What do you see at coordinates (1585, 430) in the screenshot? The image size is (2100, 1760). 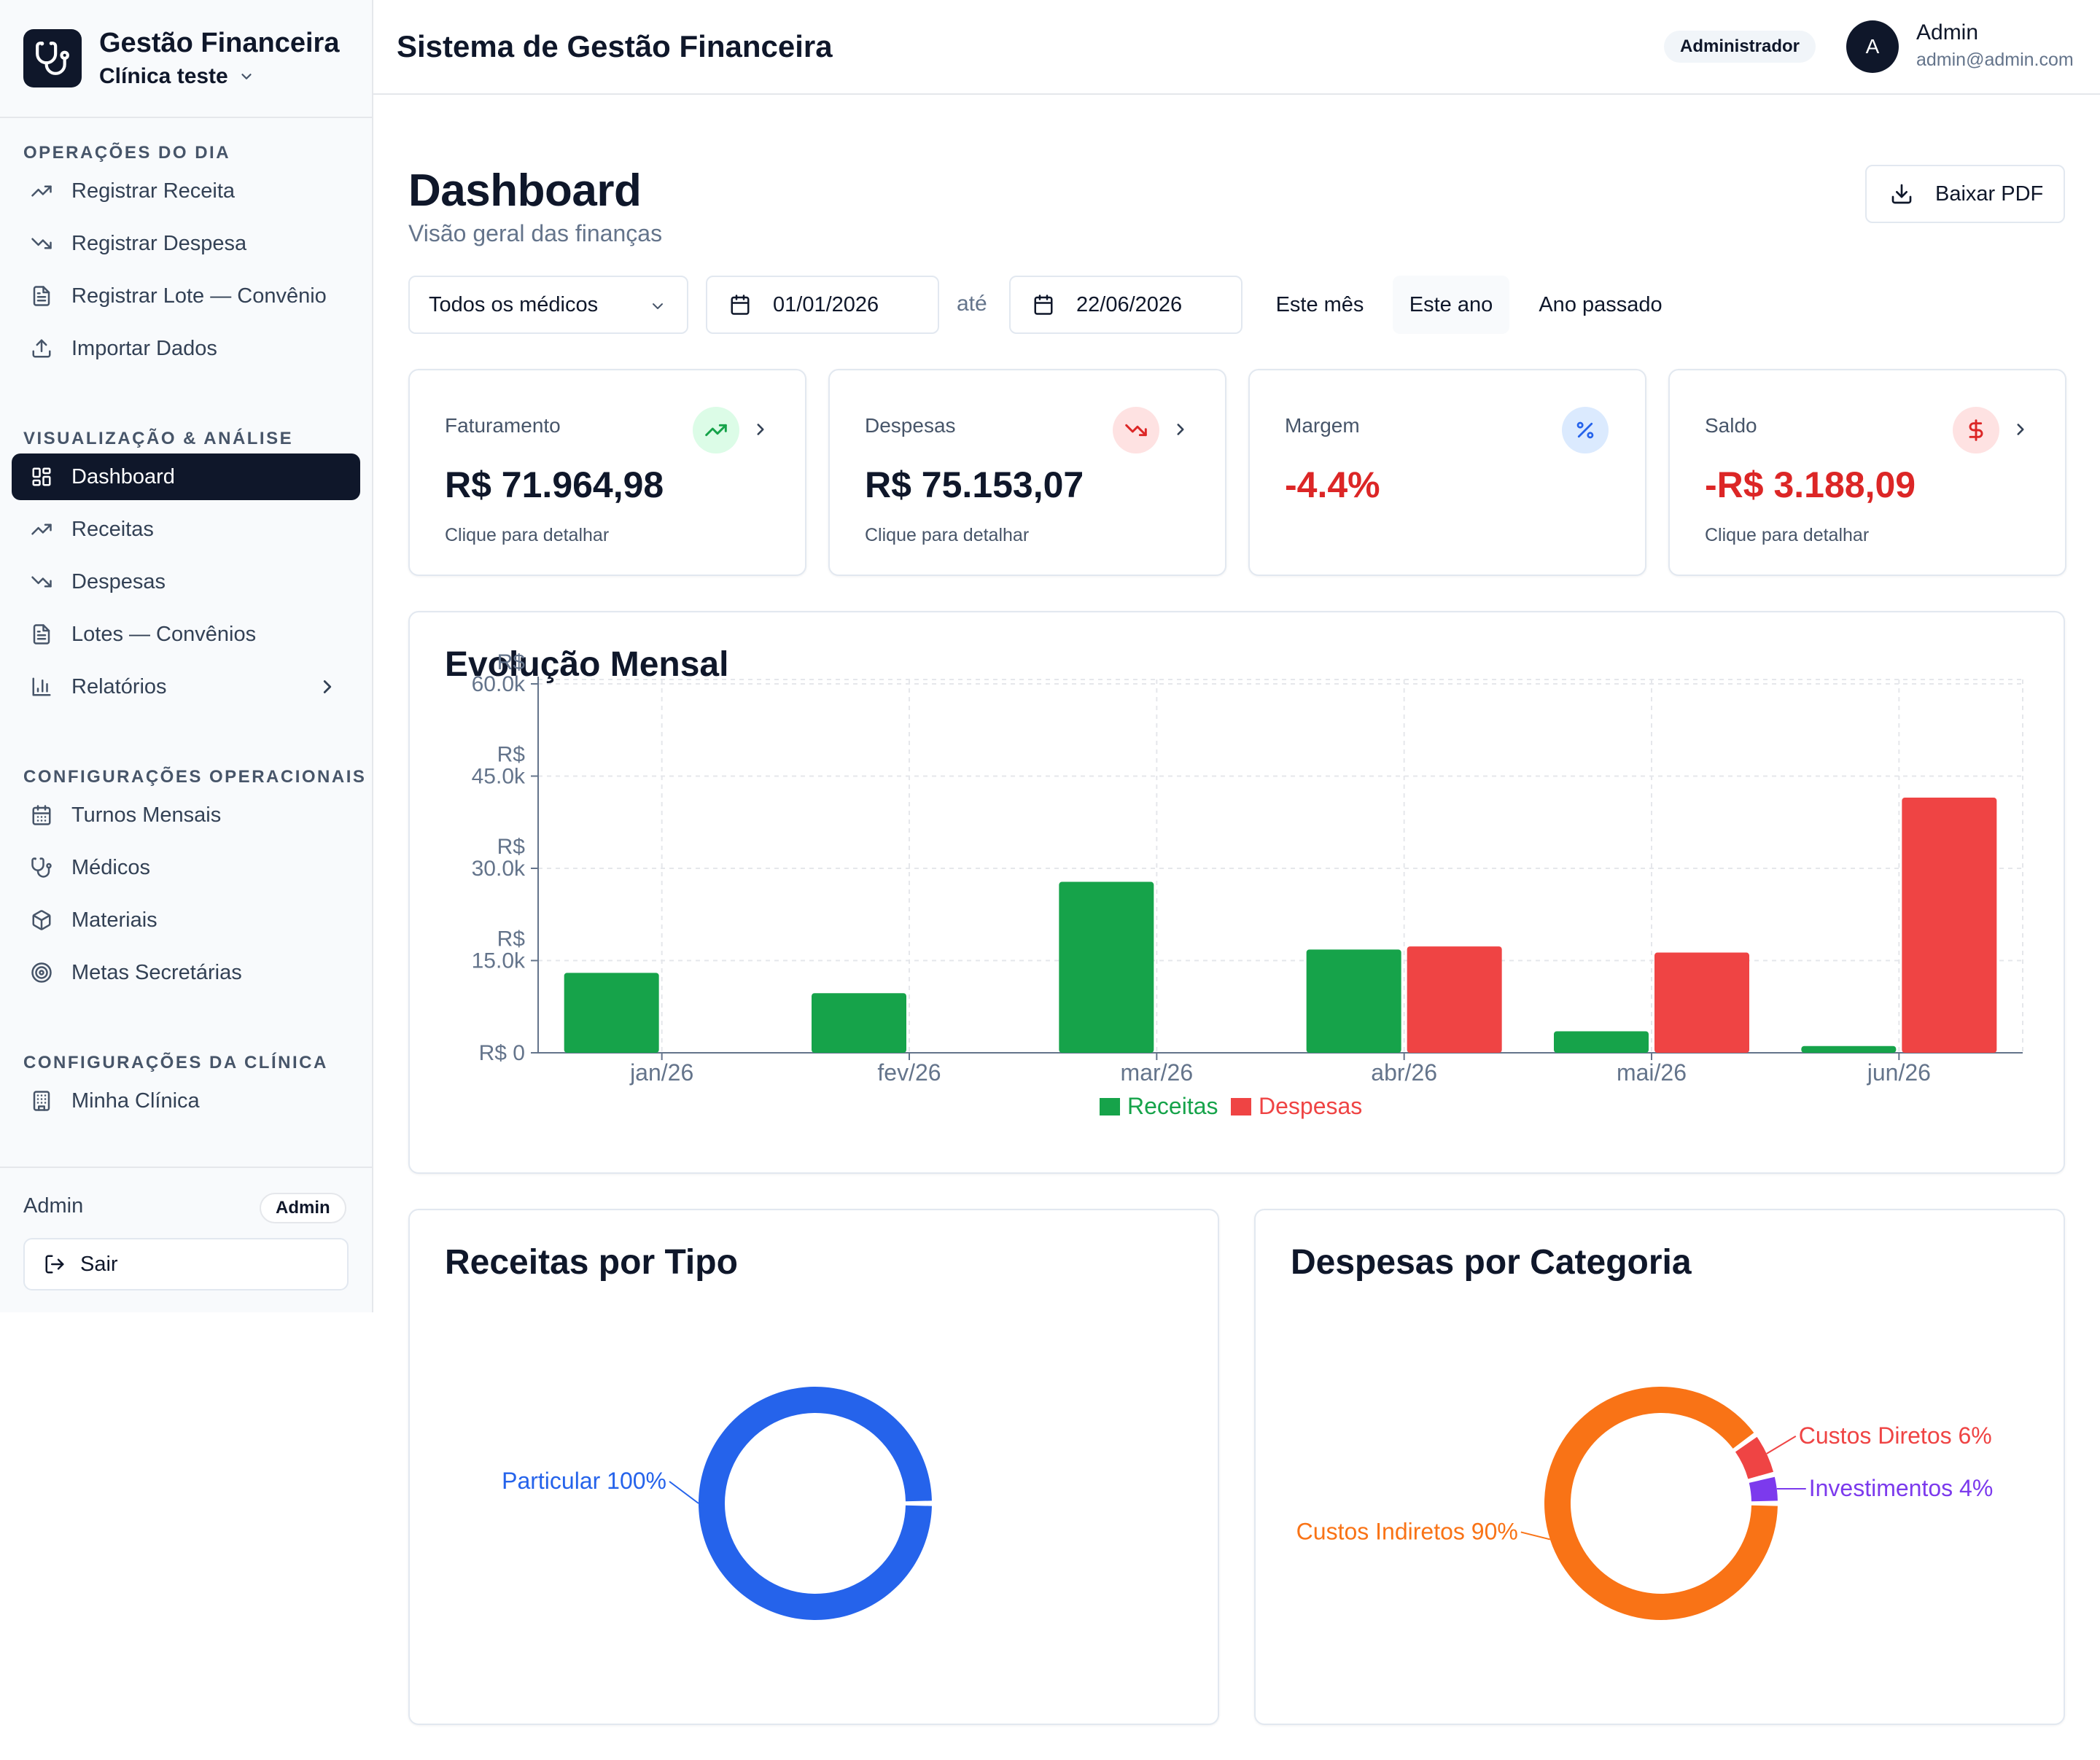 I see `percent-icon` at bounding box center [1585, 430].